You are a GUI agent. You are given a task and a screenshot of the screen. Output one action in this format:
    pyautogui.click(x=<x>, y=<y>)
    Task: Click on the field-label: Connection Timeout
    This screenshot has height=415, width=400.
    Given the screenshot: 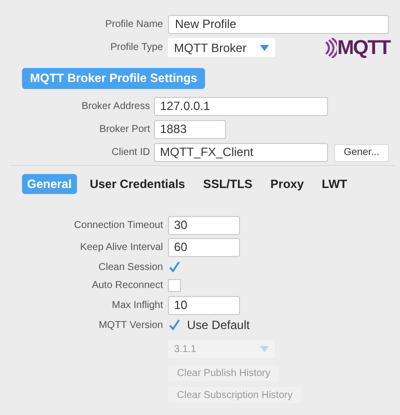 What is the action you would take?
    pyautogui.click(x=118, y=225)
    